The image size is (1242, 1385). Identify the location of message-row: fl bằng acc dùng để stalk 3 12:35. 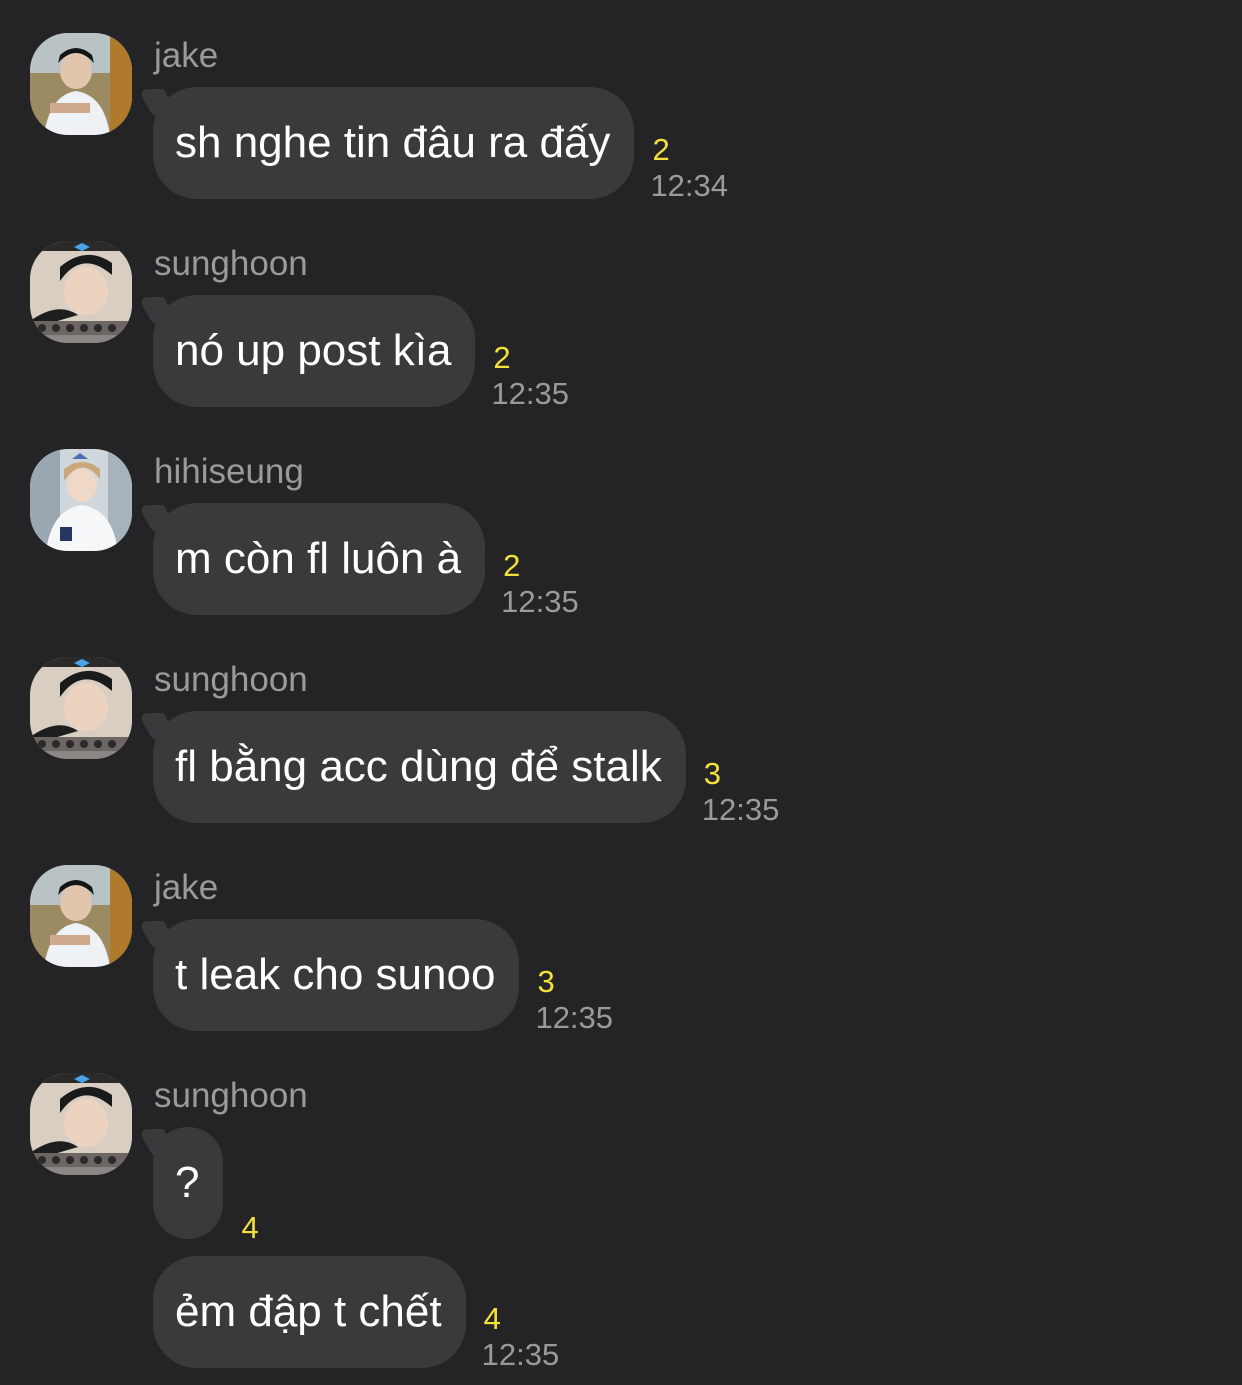
(653, 769).